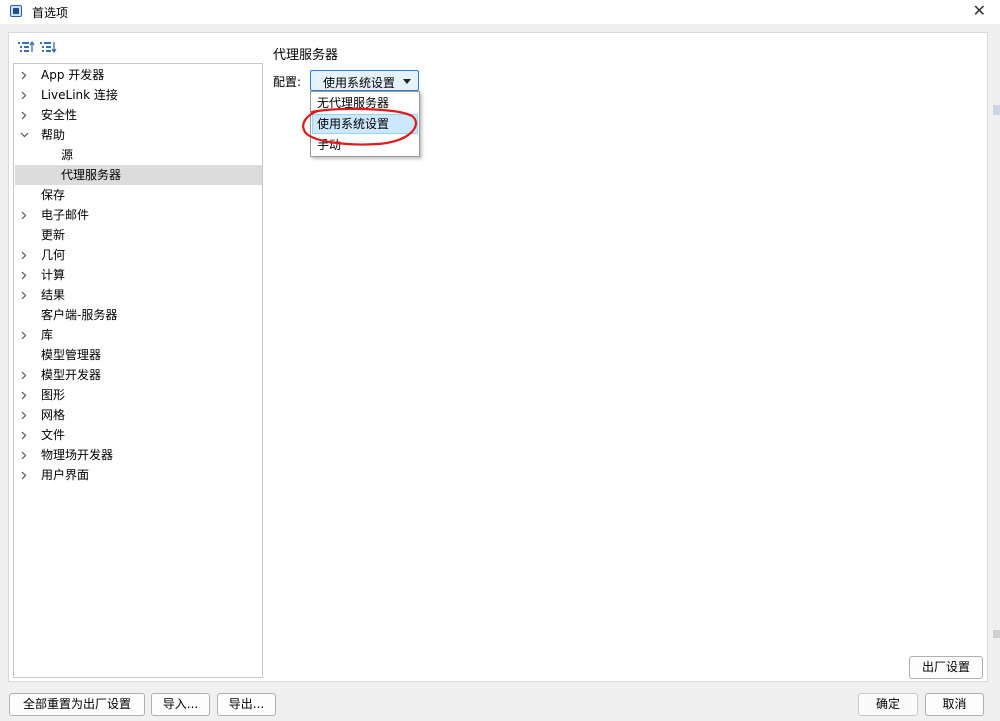 The width and height of the screenshot is (1000, 721). What do you see at coordinates (71, 375) in the screenshot?
I see `tree-item-label: 模型开发器` at bounding box center [71, 375].